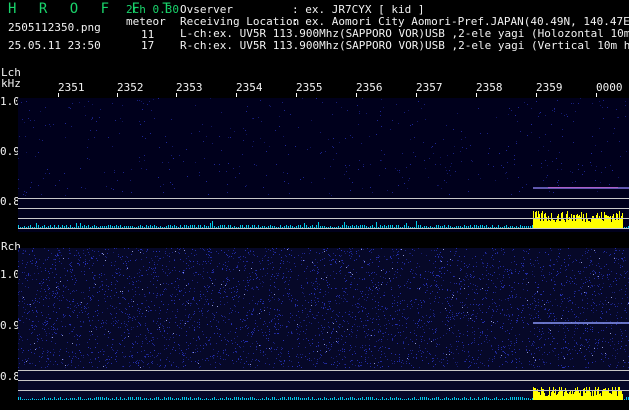  Describe the element at coordinates (240, 21) in the screenshot. I see `location-label: Receiving Location` at that location.